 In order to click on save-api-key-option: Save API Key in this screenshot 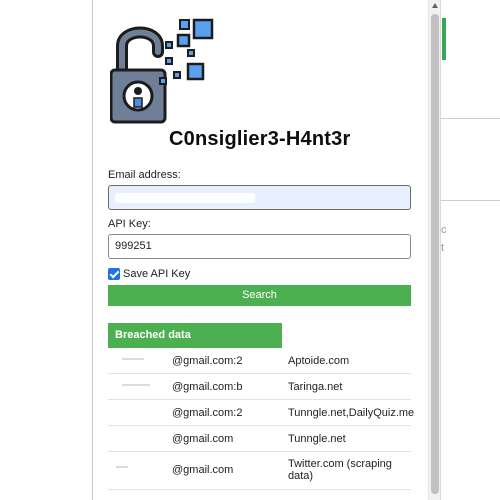, I will do `click(149, 274)`.